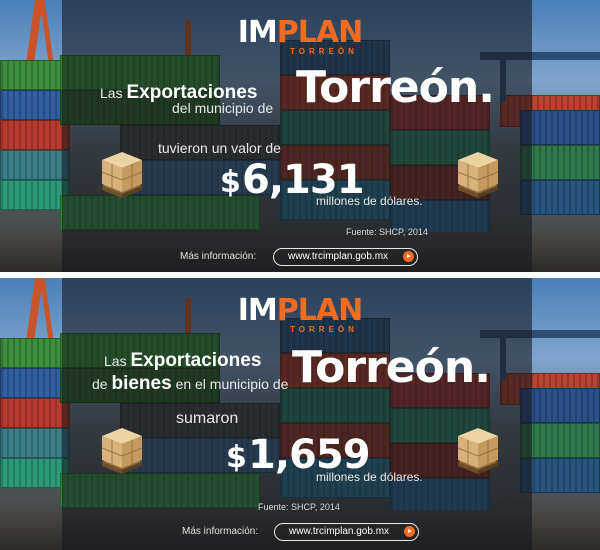  What do you see at coordinates (183, 360) in the screenshot?
I see `intro-line: Las Exportaciones` at bounding box center [183, 360].